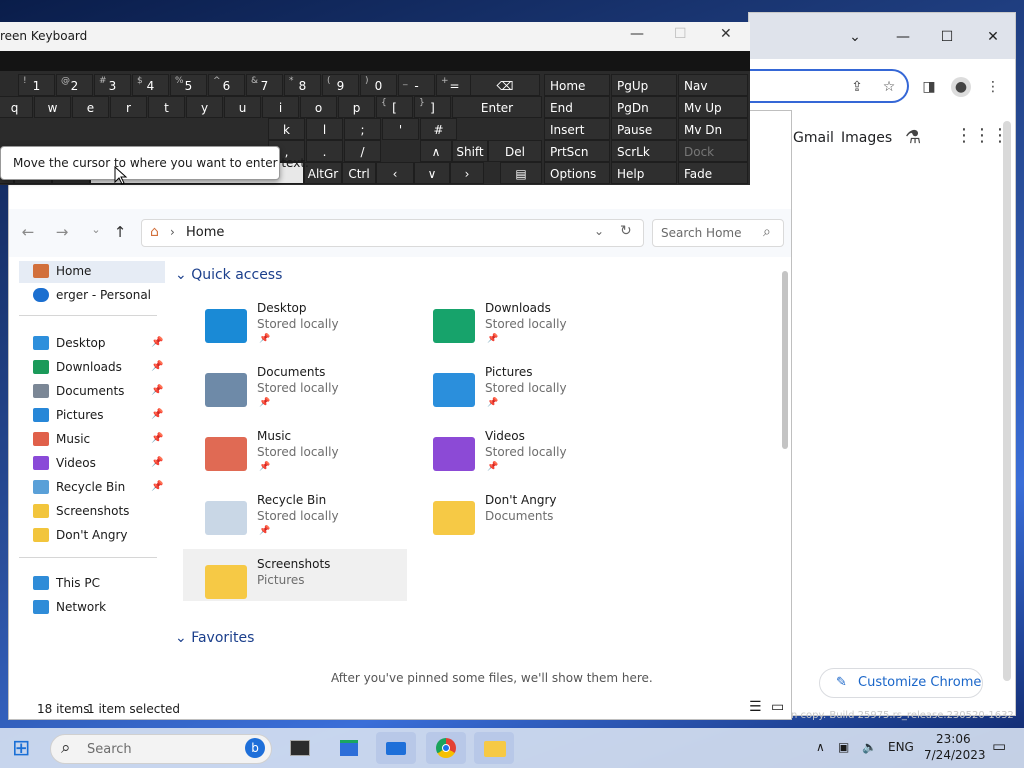  Describe the element at coordinates (396, 748) in the screenshot. I see `osk-app-icon` at that location.